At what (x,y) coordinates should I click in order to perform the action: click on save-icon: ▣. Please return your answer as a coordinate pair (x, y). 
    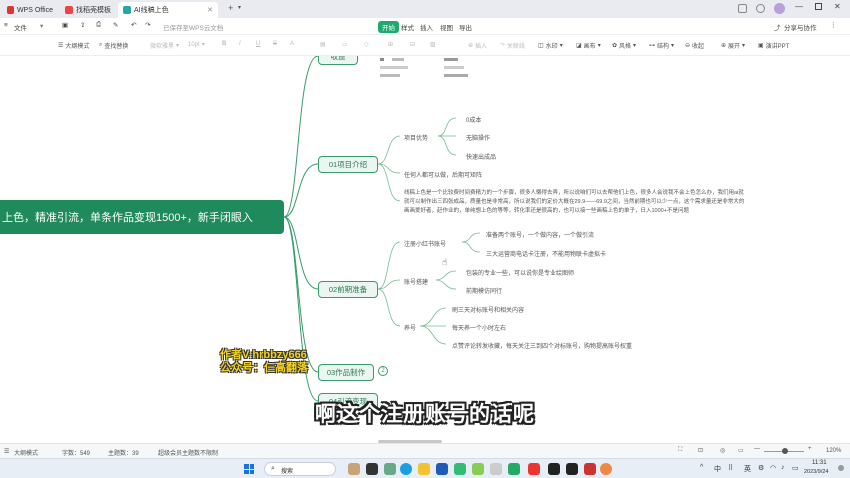
    Looking at the image, I should click on (65, 25).